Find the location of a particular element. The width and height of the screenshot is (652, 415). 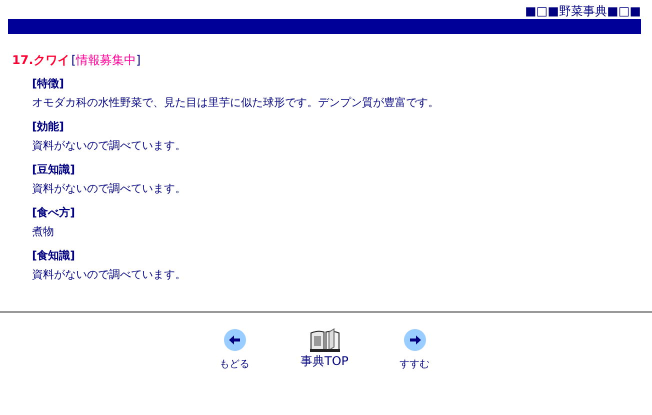

section-text: オモダカ科の水性野菜で、見た目は里芋に似た球形です。デンプン質が豊富です。 is located at coordinates (235, 103).